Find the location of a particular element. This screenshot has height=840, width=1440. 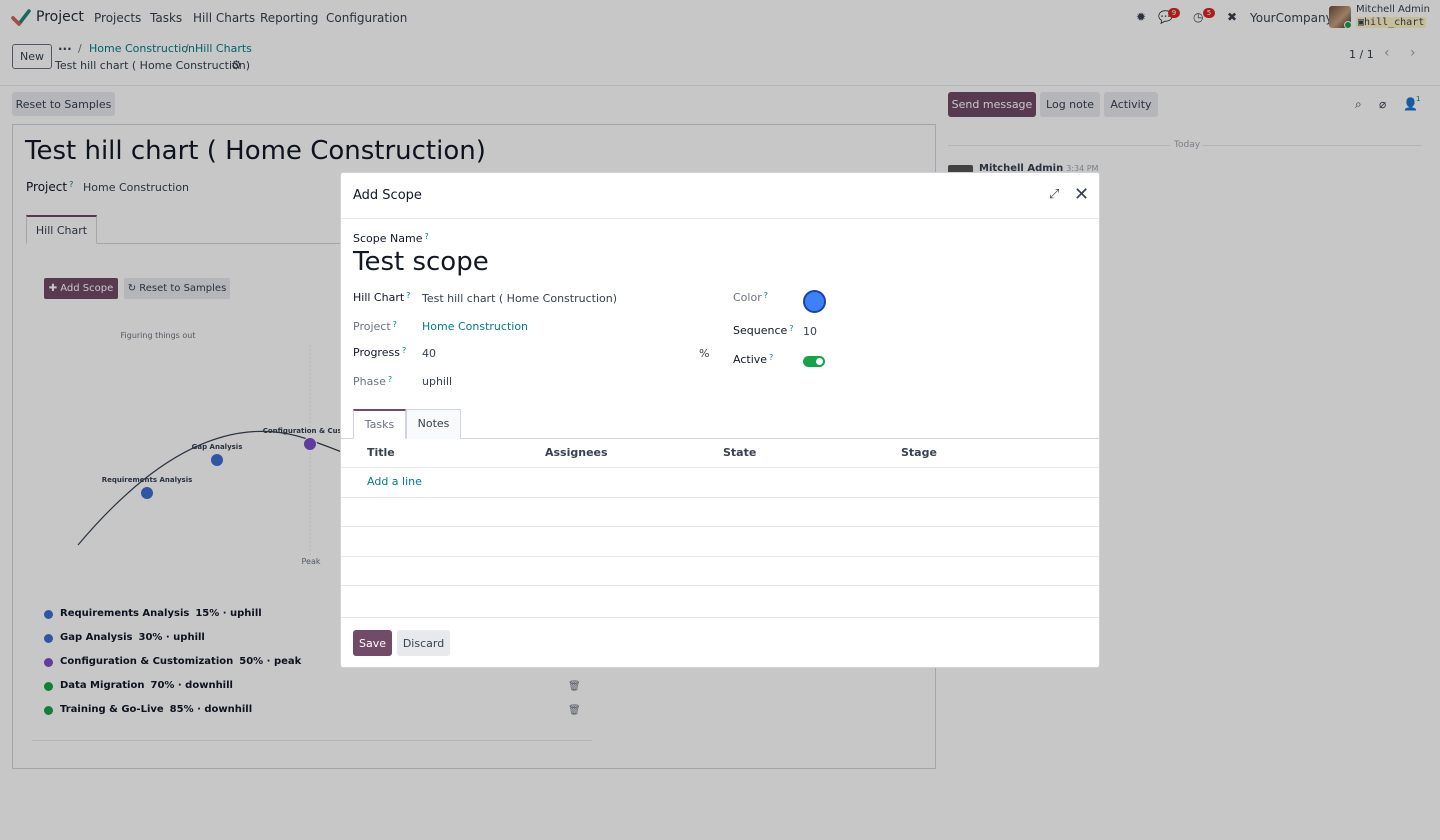

close-icon: ✕ is located at coordinates (1081, 194).